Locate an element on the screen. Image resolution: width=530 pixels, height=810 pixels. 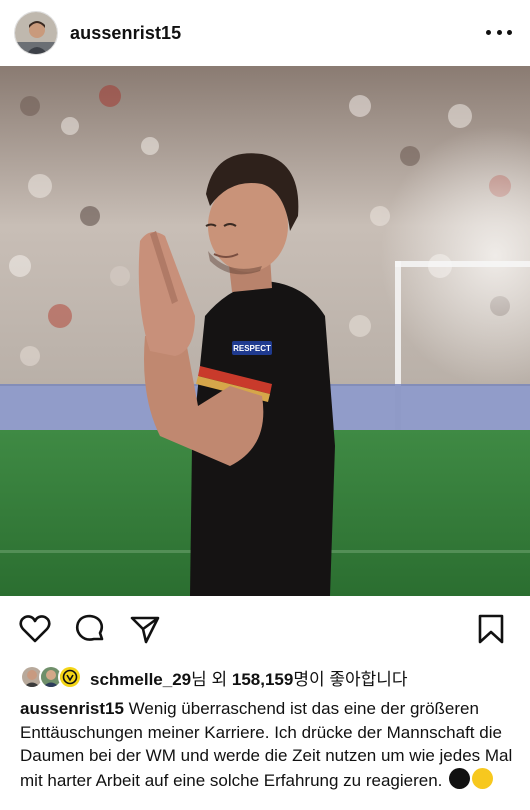
caption-username: aussenrist15 is located at coordinates (72, 708).